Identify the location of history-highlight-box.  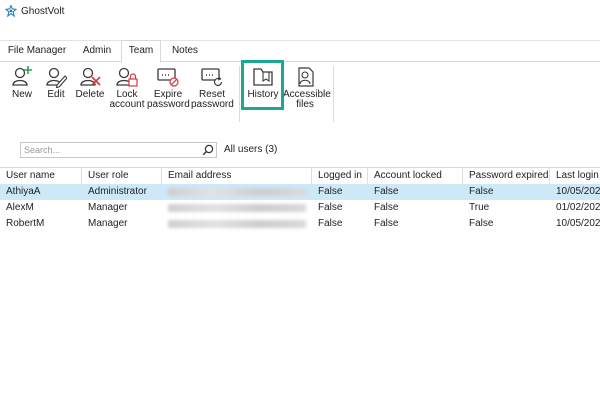
(262, 85).